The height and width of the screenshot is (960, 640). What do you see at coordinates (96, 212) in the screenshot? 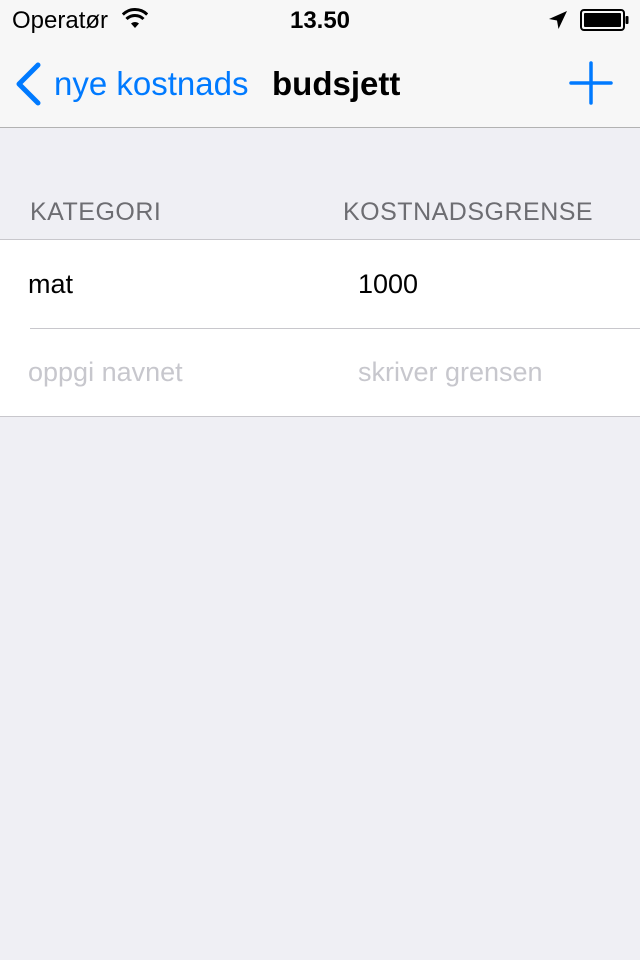
I see `column-header-category: KATEGORI` at bounding box center [96, 212].